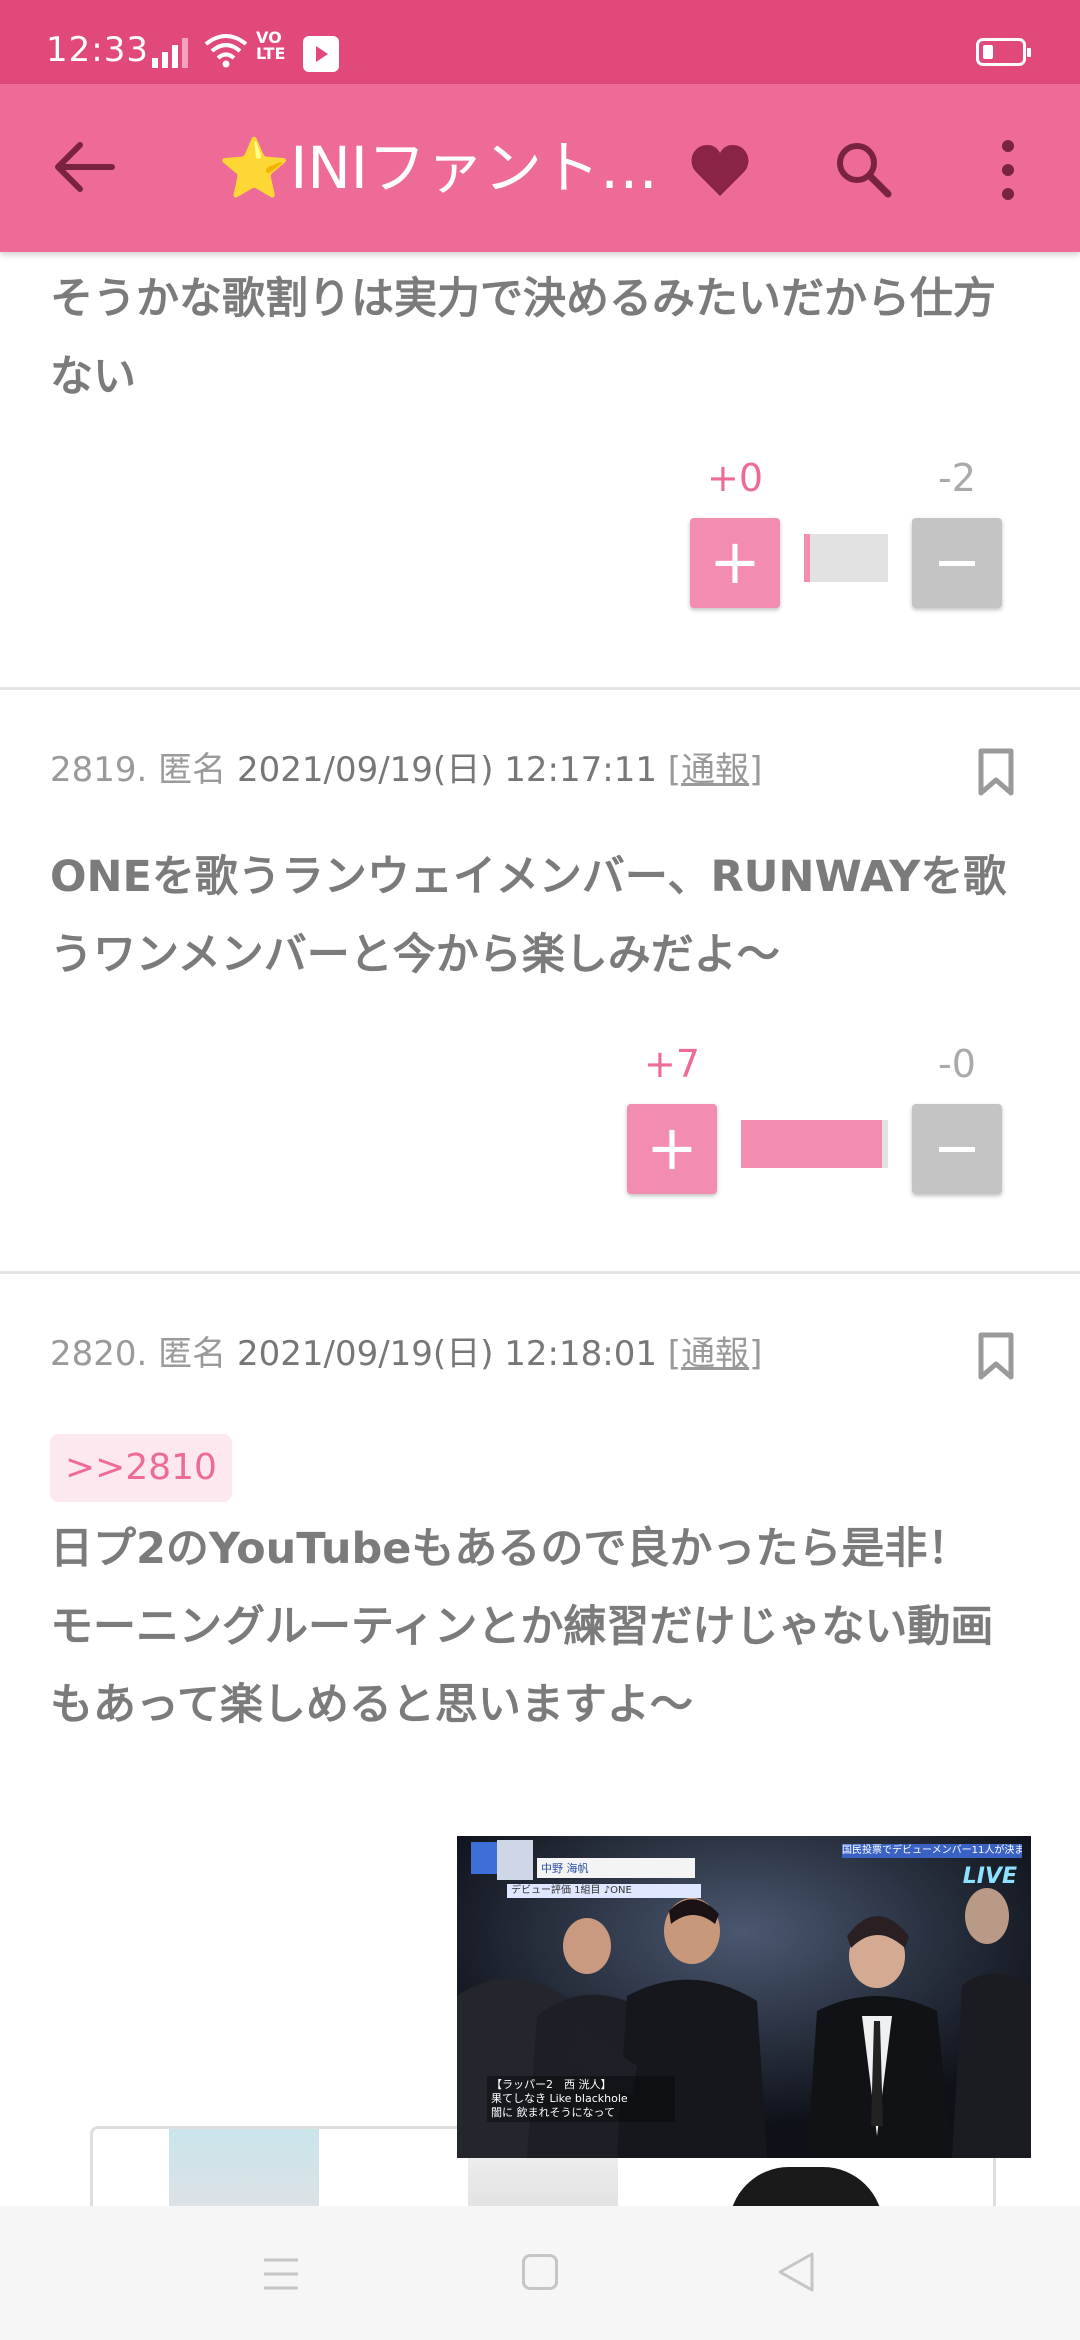  I want to click on heart-icon, so click(720, 170).